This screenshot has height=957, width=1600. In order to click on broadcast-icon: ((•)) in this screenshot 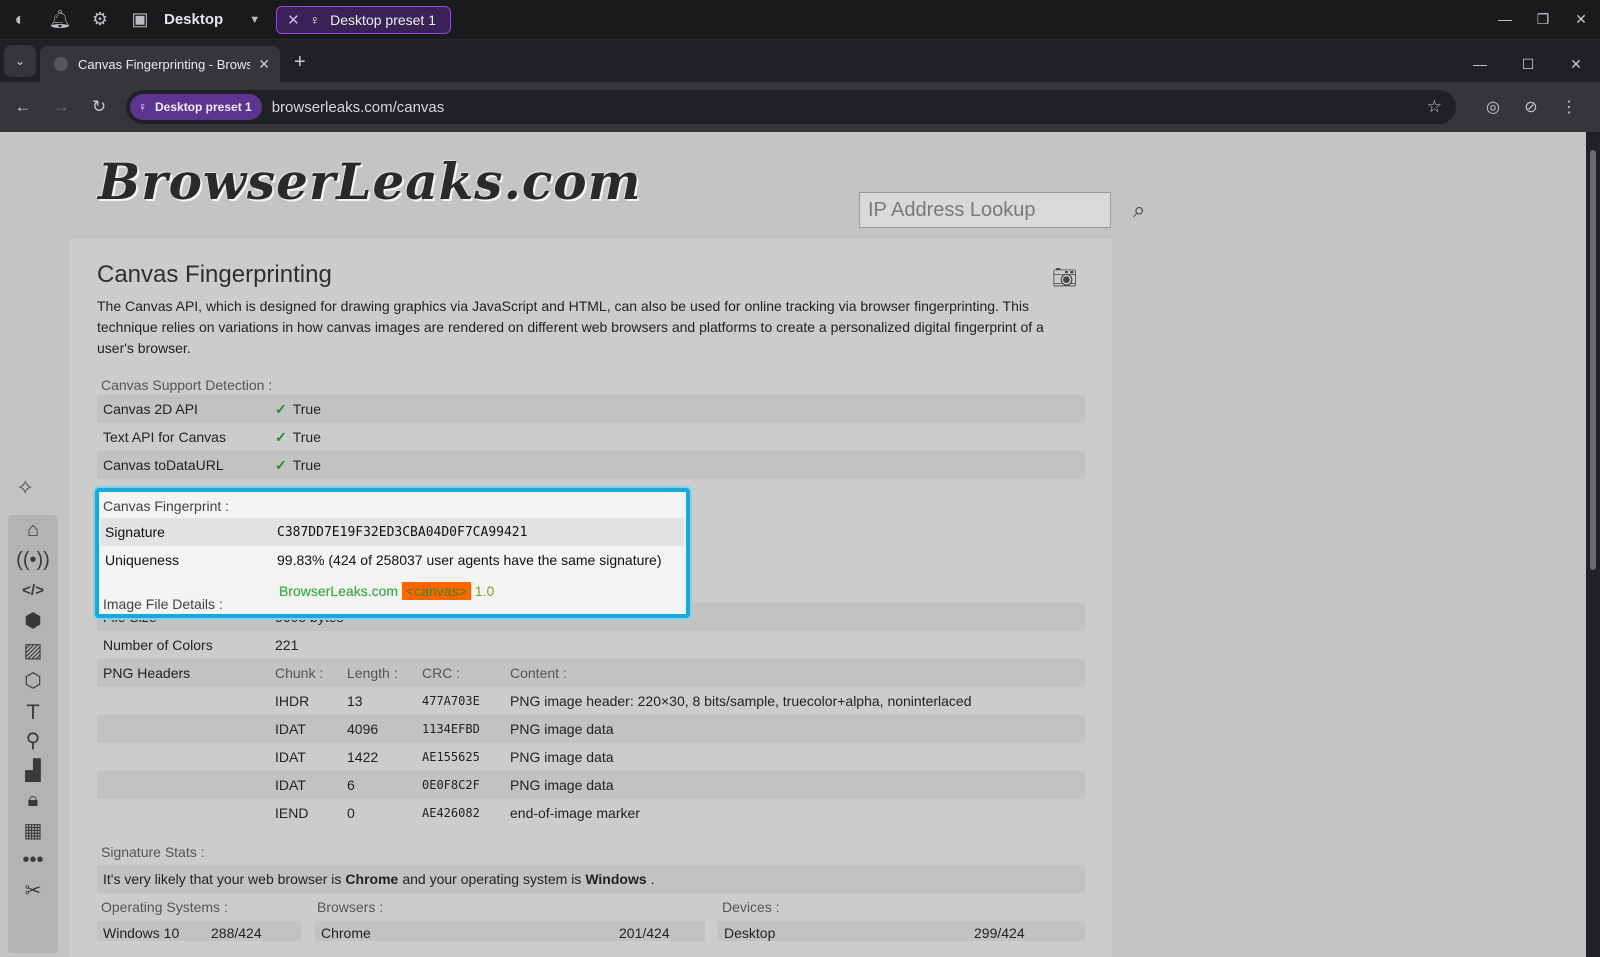, I will do `click(33, 560)`.